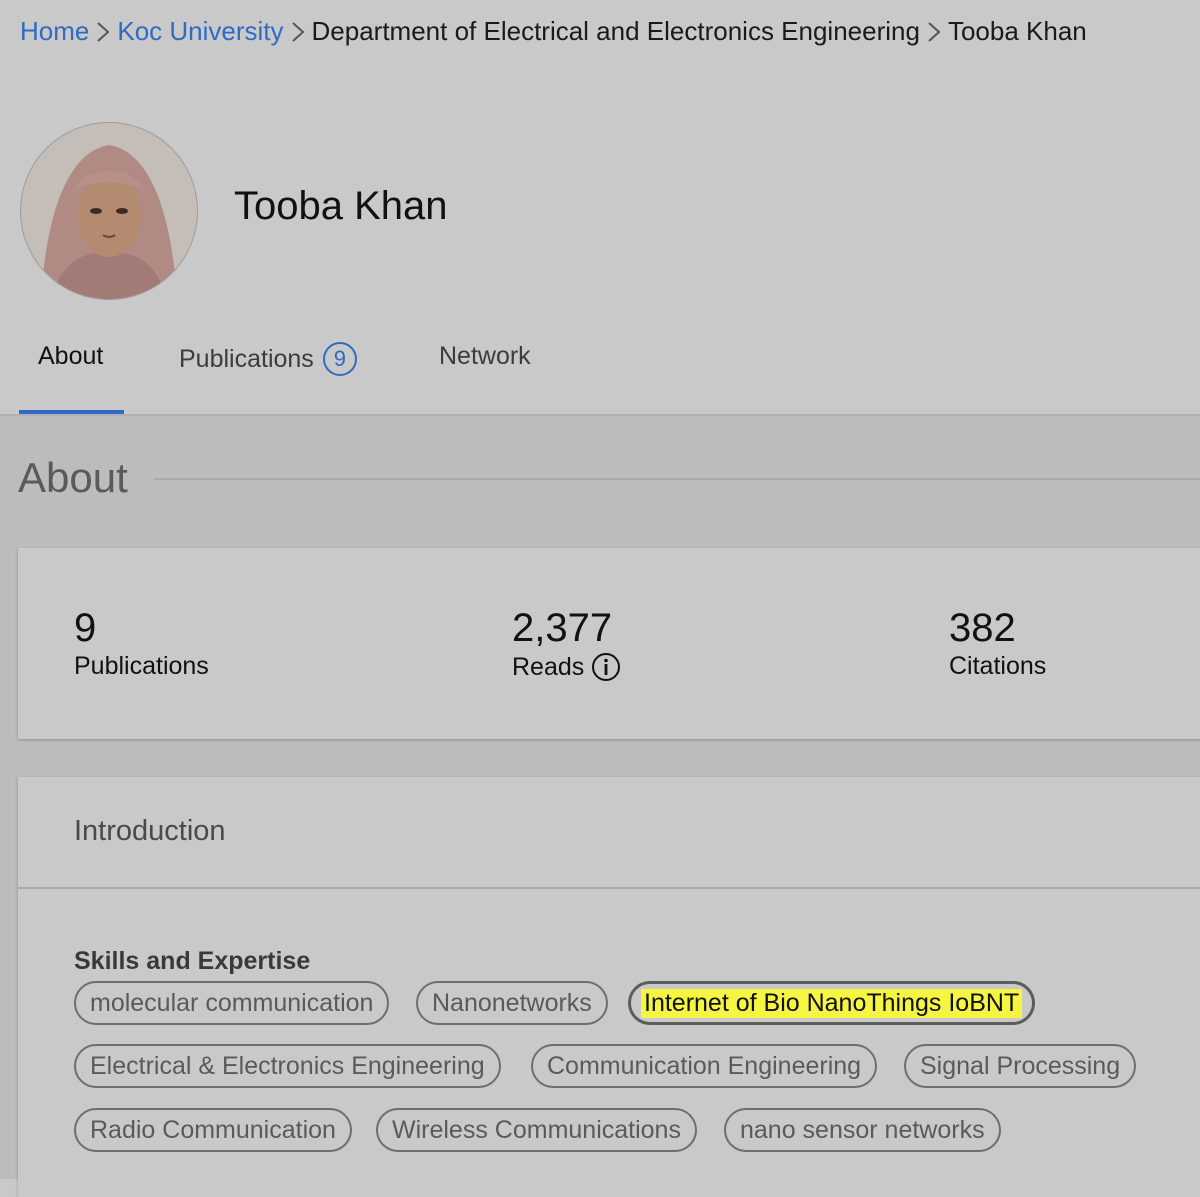 Image resolution: width=1200 pixels, height=1197 pixels. Describe the element at coordinates (609, 888) in the screenshot. I see `introduction-divider` at that location.